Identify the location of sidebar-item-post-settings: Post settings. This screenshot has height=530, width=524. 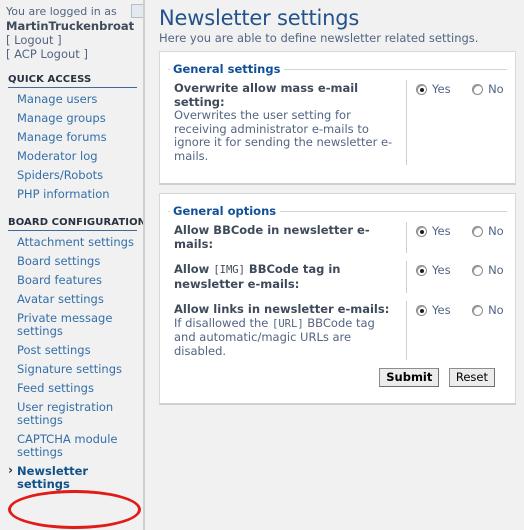
(72, 350).